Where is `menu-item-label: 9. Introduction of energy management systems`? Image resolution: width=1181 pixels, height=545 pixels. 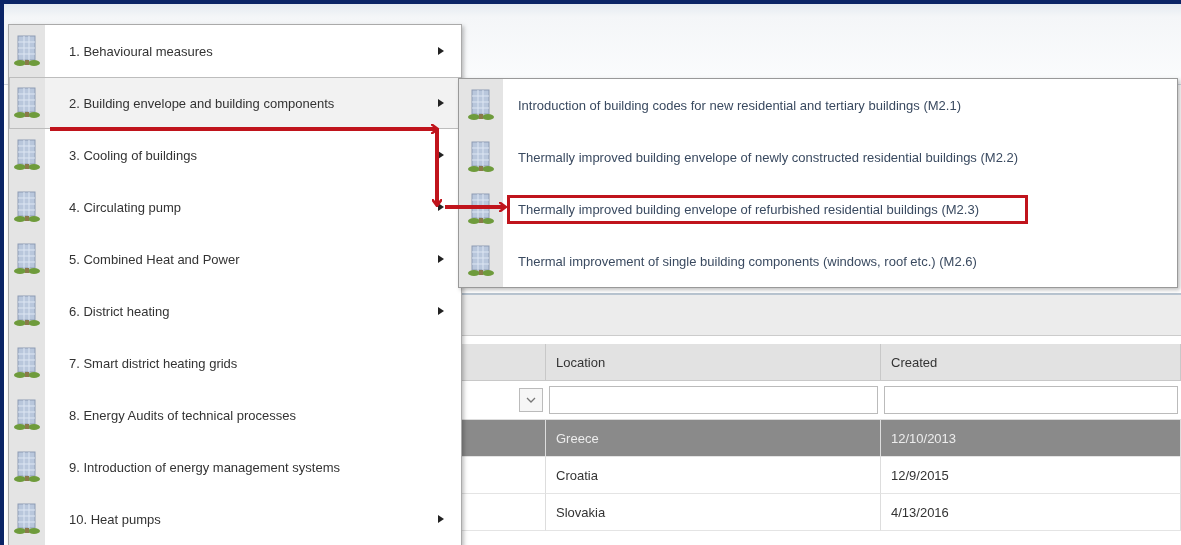
menu-item-label: 9. Introduction of energy management systems is located at coordinates (204, 467).